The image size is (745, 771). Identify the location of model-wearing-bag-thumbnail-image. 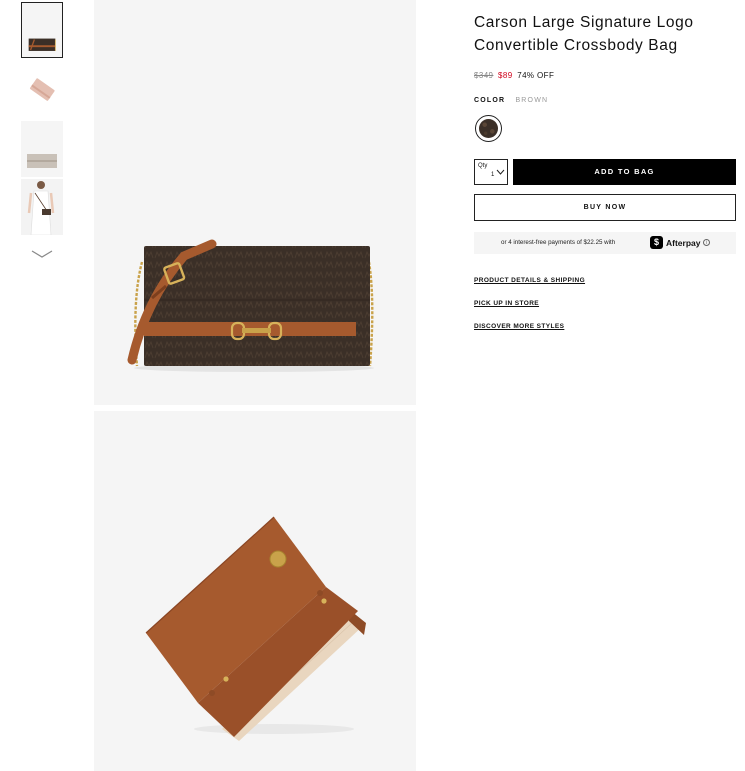
(42, 207).